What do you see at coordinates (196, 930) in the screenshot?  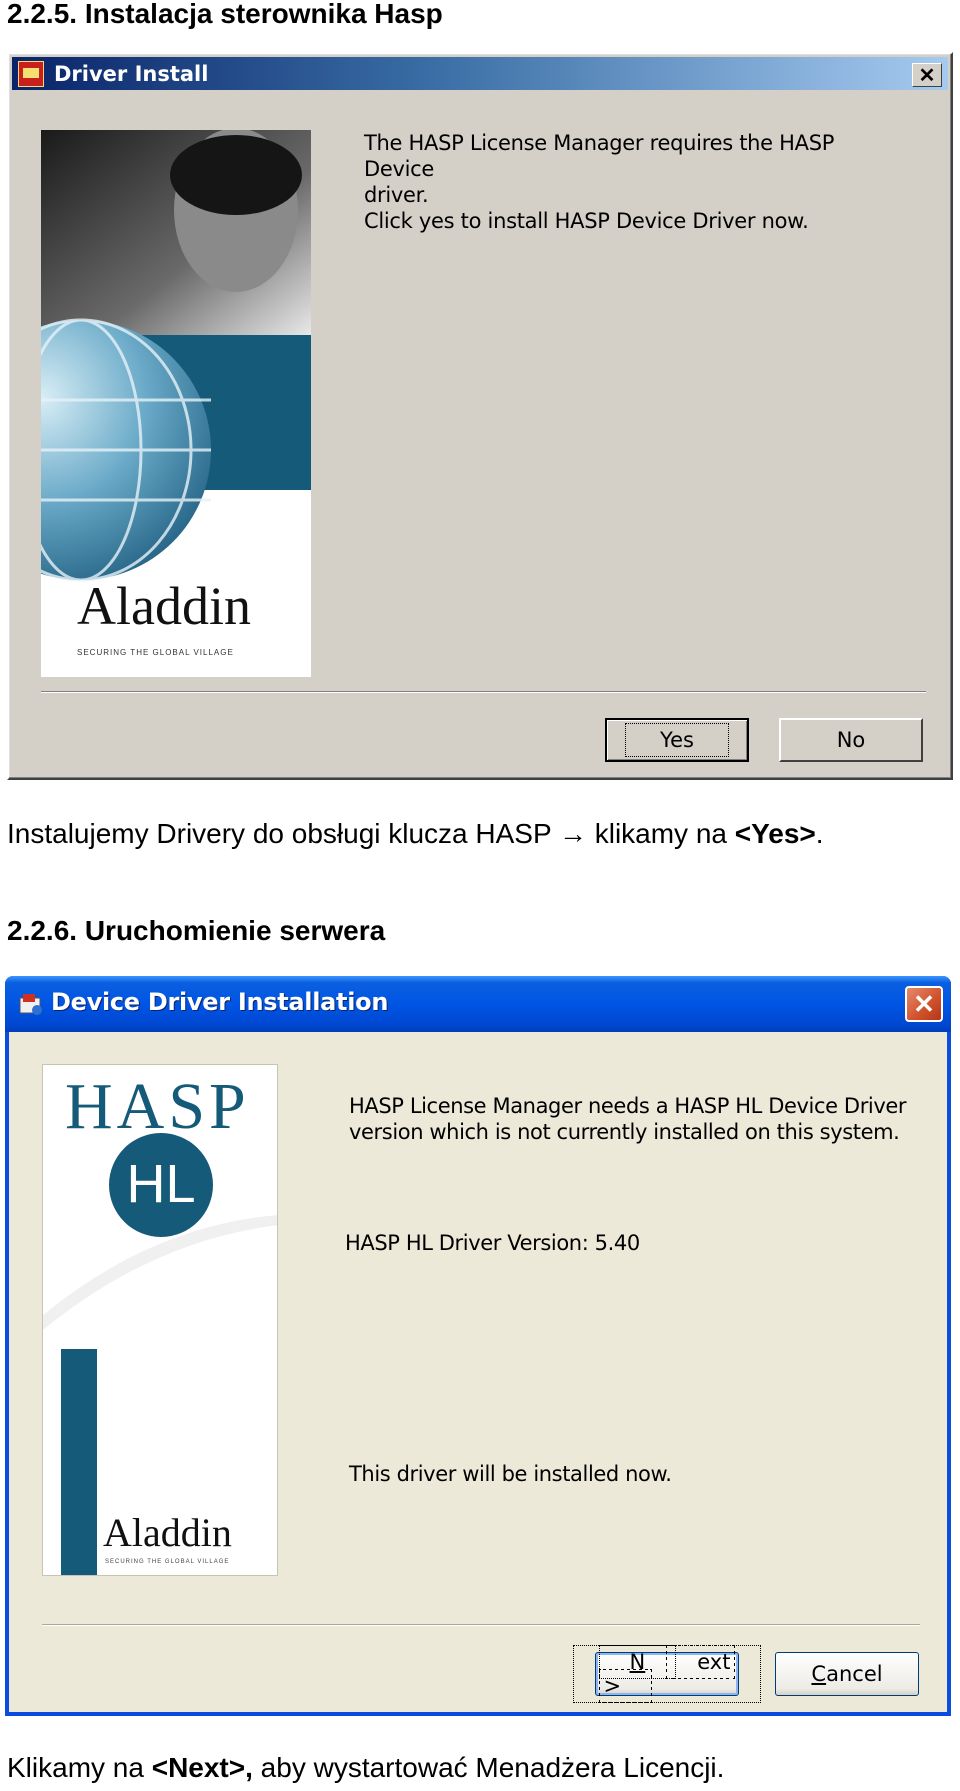 I see `section-heading-server-start: 2.2.6. Uruchomienie serwera` at bounding box center [196, 930].